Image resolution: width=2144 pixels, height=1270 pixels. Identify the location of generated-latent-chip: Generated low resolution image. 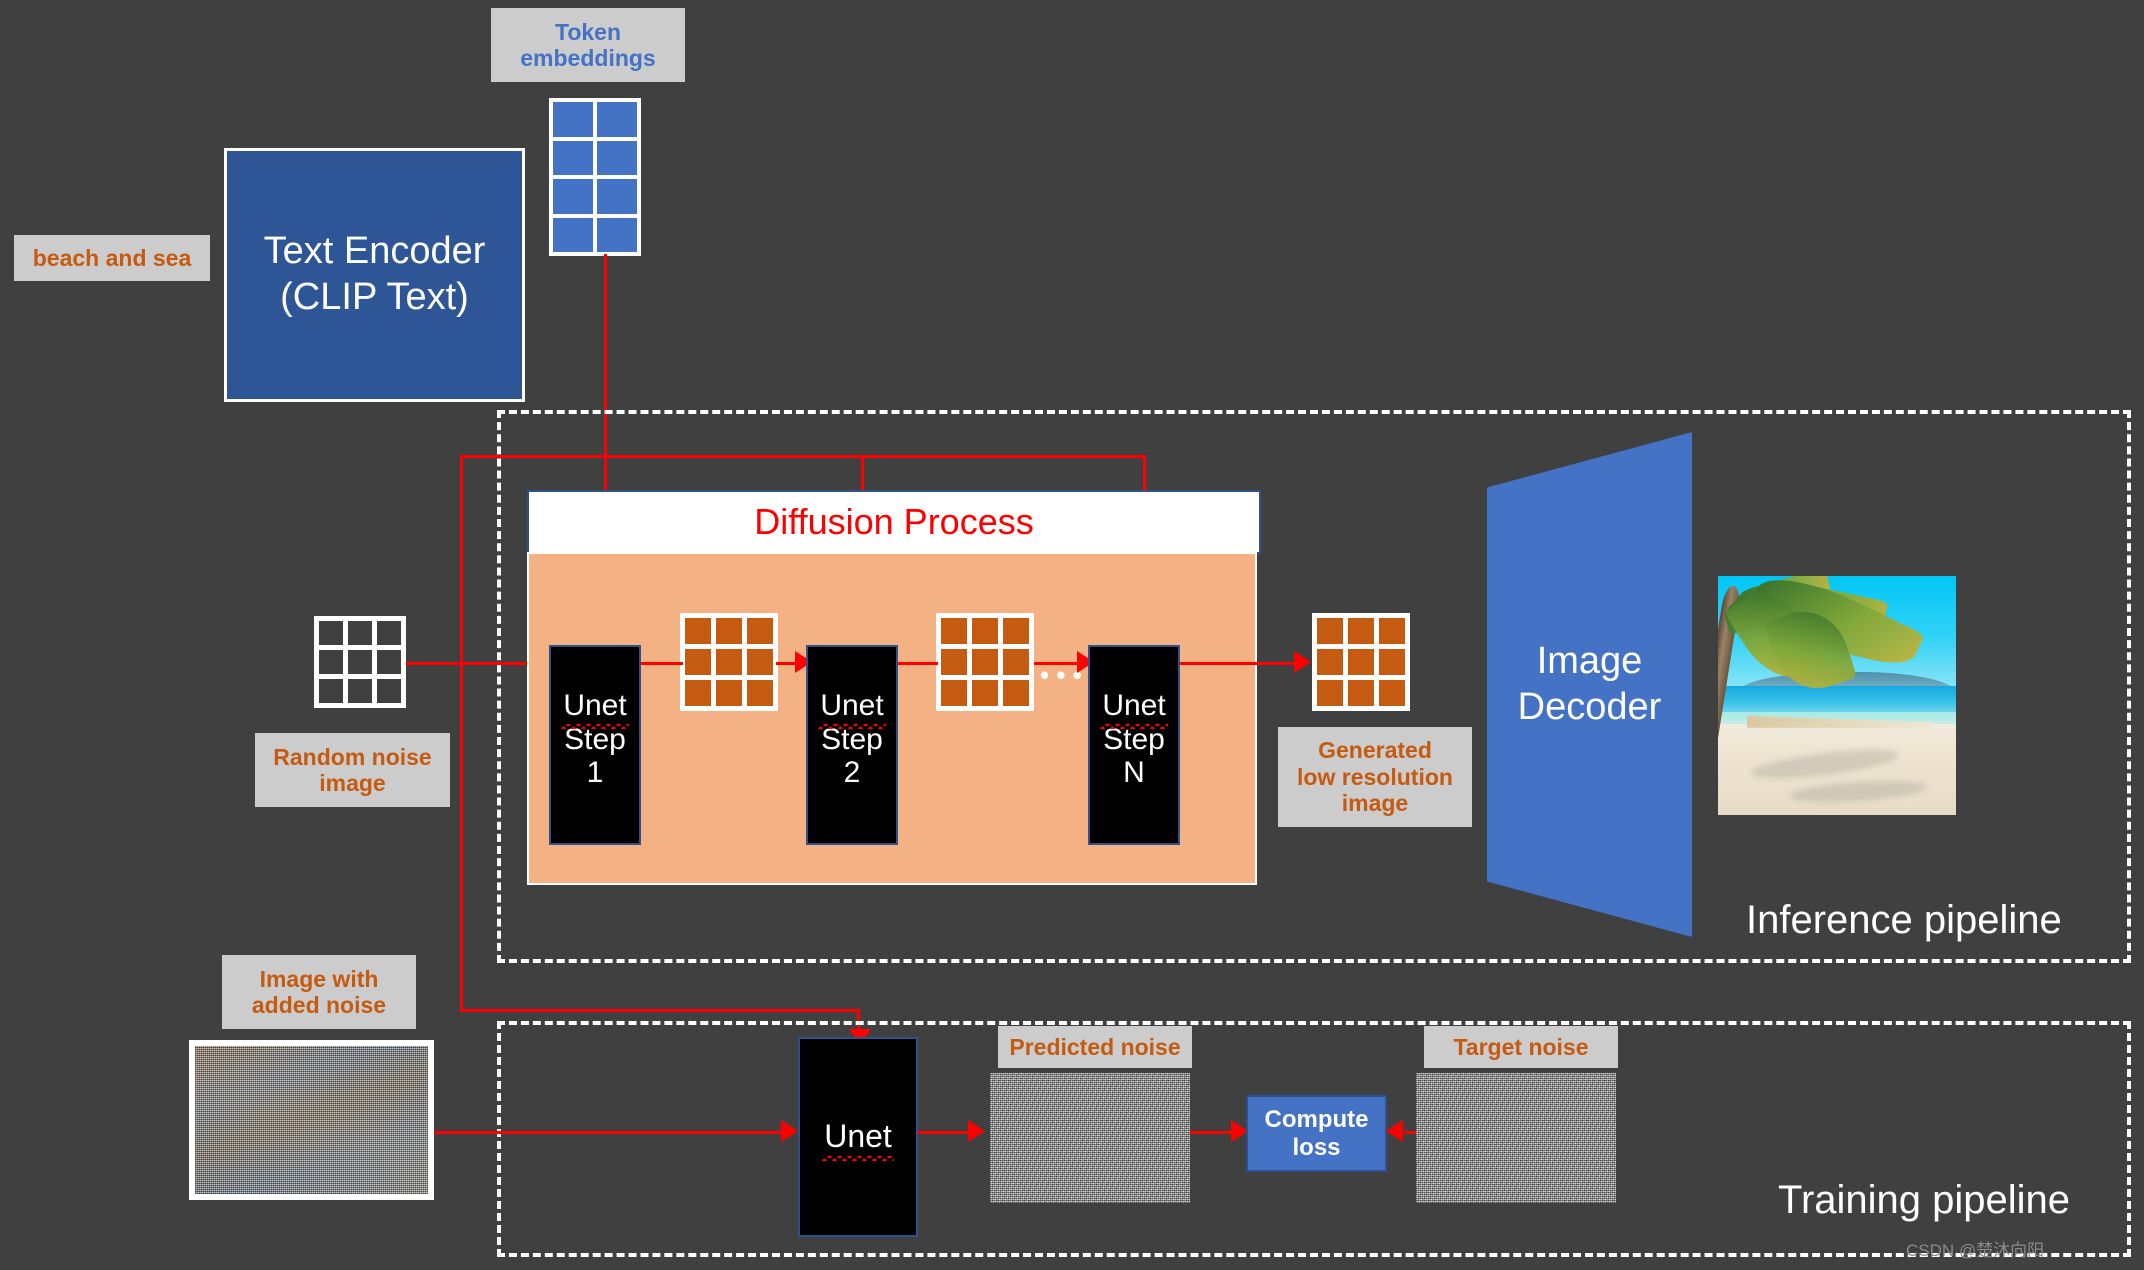
(1375, 777).